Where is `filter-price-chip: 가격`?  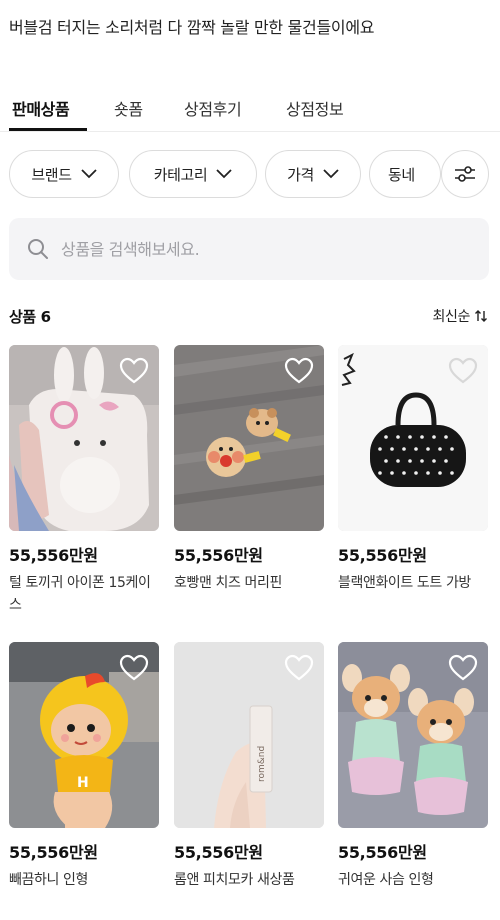
filter-price-chip: 가격 is located at coordinates (313, 174).